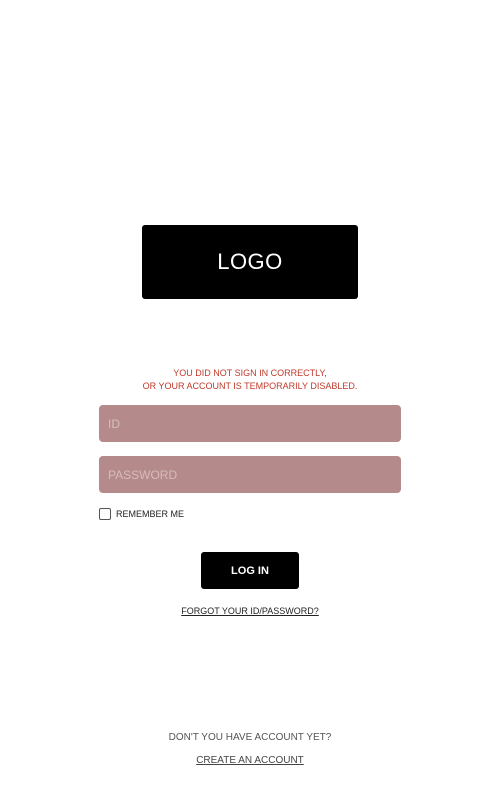  I want to click on create-account-link: CREATE AN ACCOUNT, so click(250, 760).